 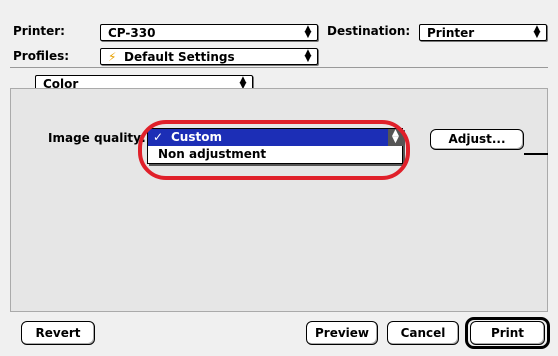 What do you see at coordinates (451, 33) in the screenshot?
I see `destination-value: Printer` at bounding box center [451, 33].